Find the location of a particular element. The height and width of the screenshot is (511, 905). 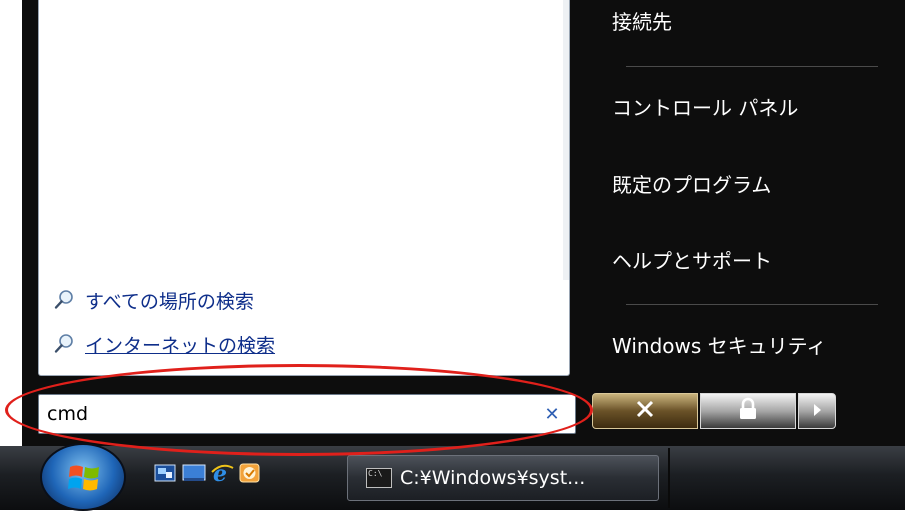

triangle-right-icon is located at coordinates (817, 411).